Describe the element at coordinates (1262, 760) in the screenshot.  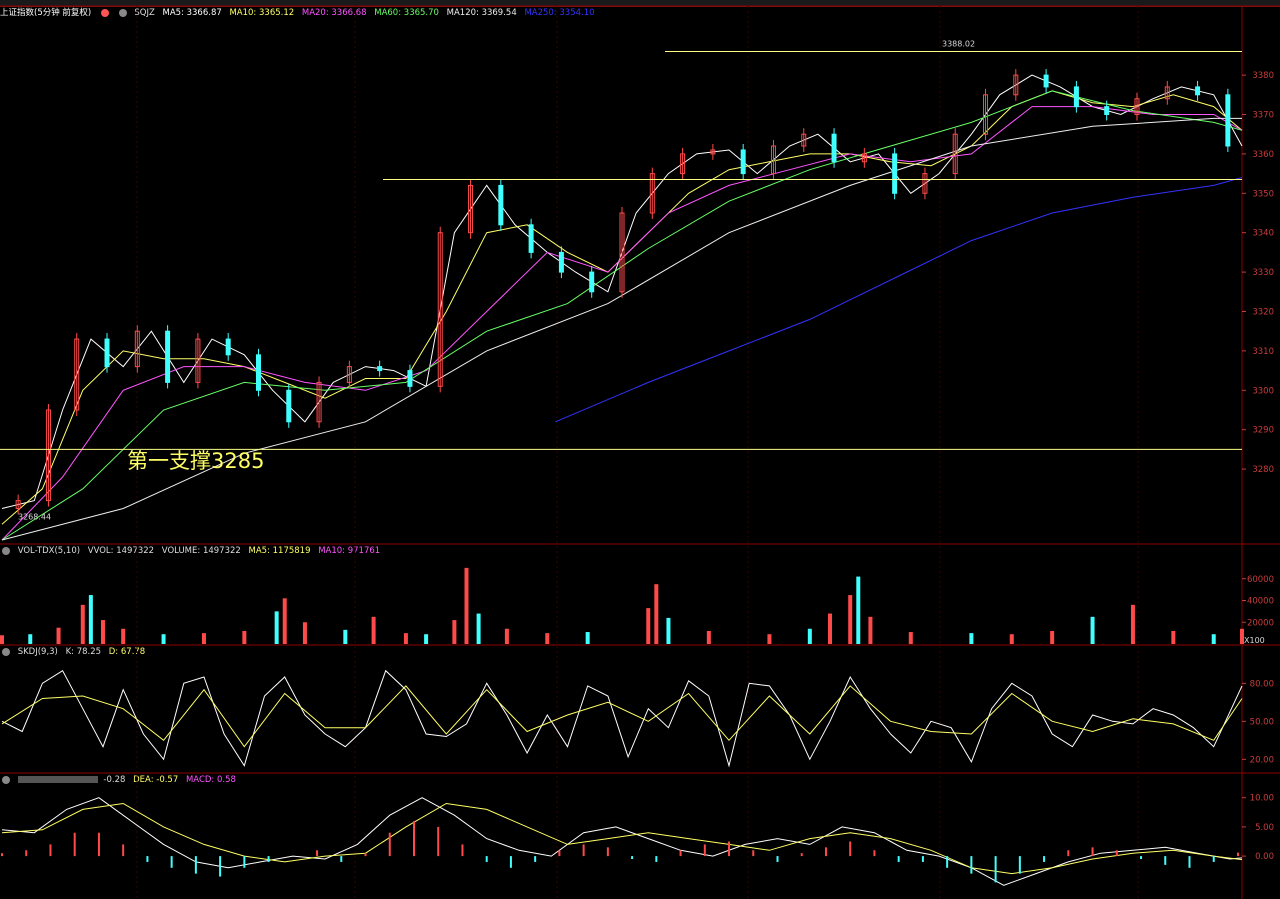
I see `y-tick-label: 20.00` at that location.